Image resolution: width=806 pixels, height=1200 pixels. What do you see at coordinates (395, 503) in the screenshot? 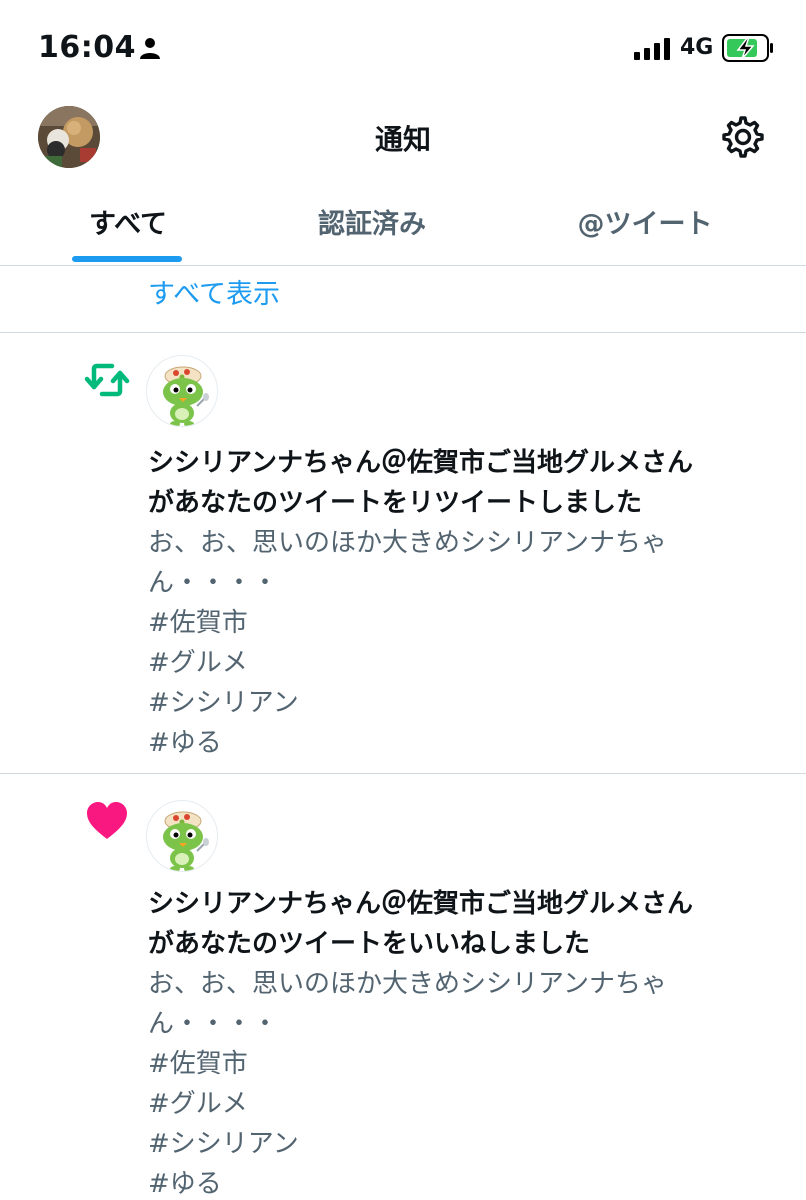
I see `headline-line: があなたのツイートをリツイートしました` at bounding box center [395, 503].